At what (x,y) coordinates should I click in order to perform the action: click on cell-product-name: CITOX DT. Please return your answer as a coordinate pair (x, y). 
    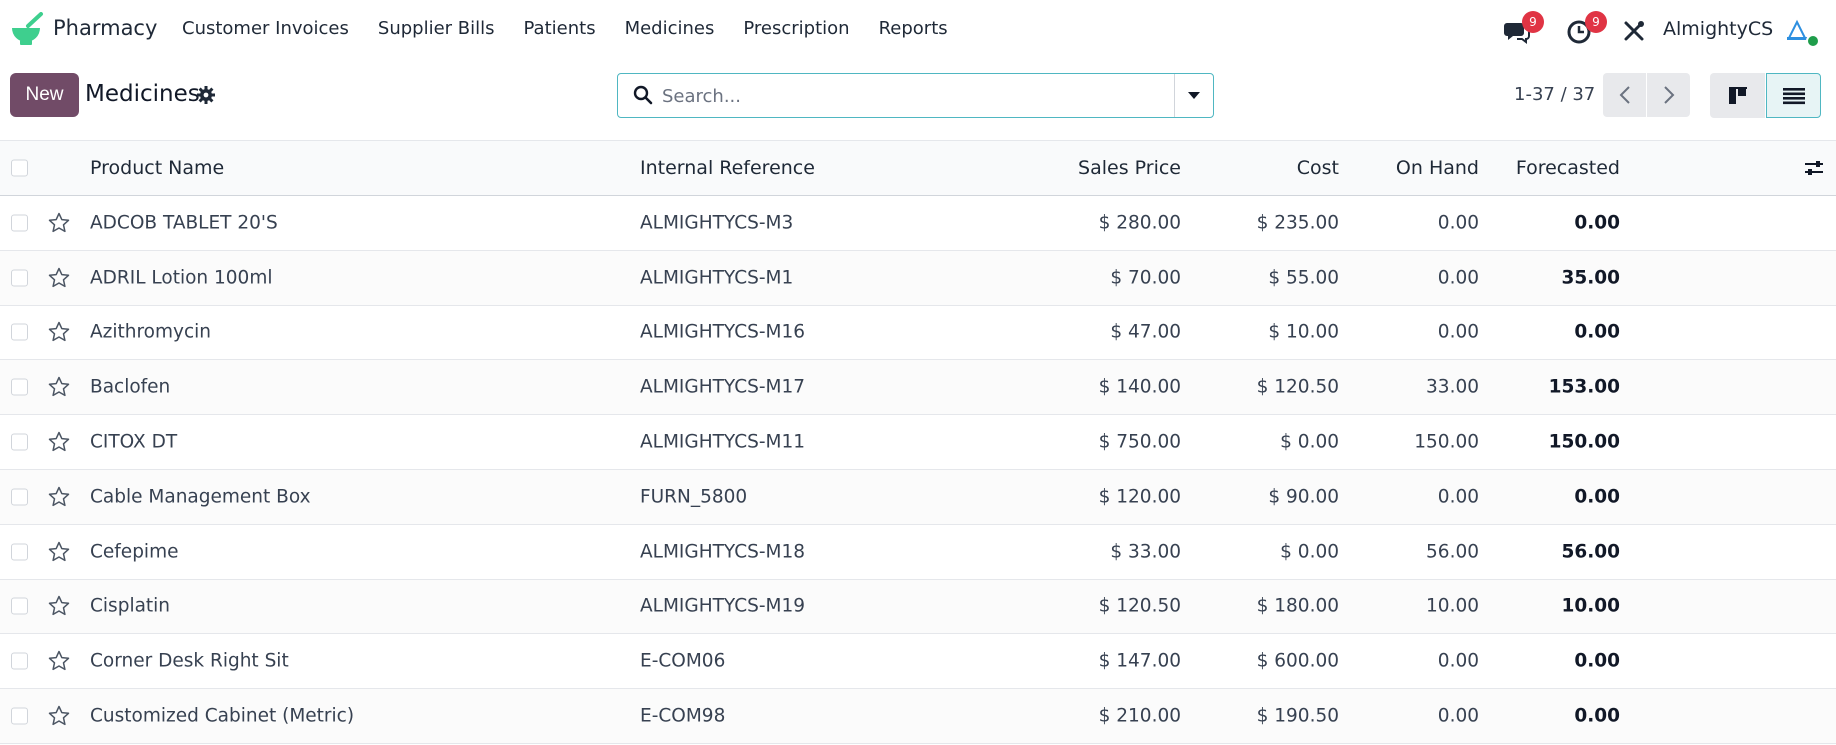
    Looking at the image, I should click on (134, 442).